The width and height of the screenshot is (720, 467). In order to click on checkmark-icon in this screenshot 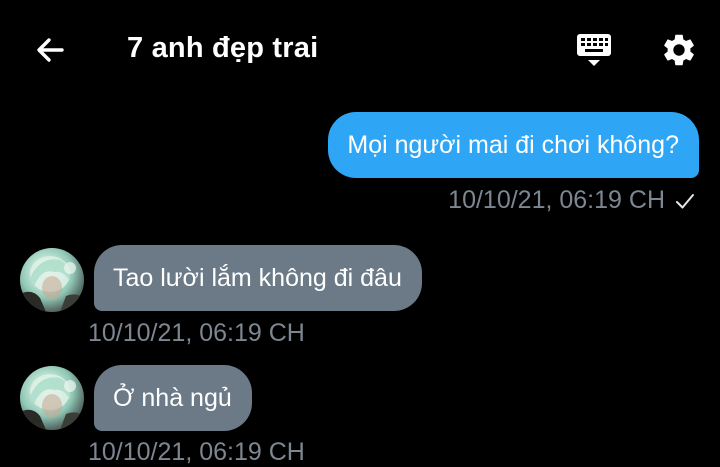, I will do `click(685, 201)`.